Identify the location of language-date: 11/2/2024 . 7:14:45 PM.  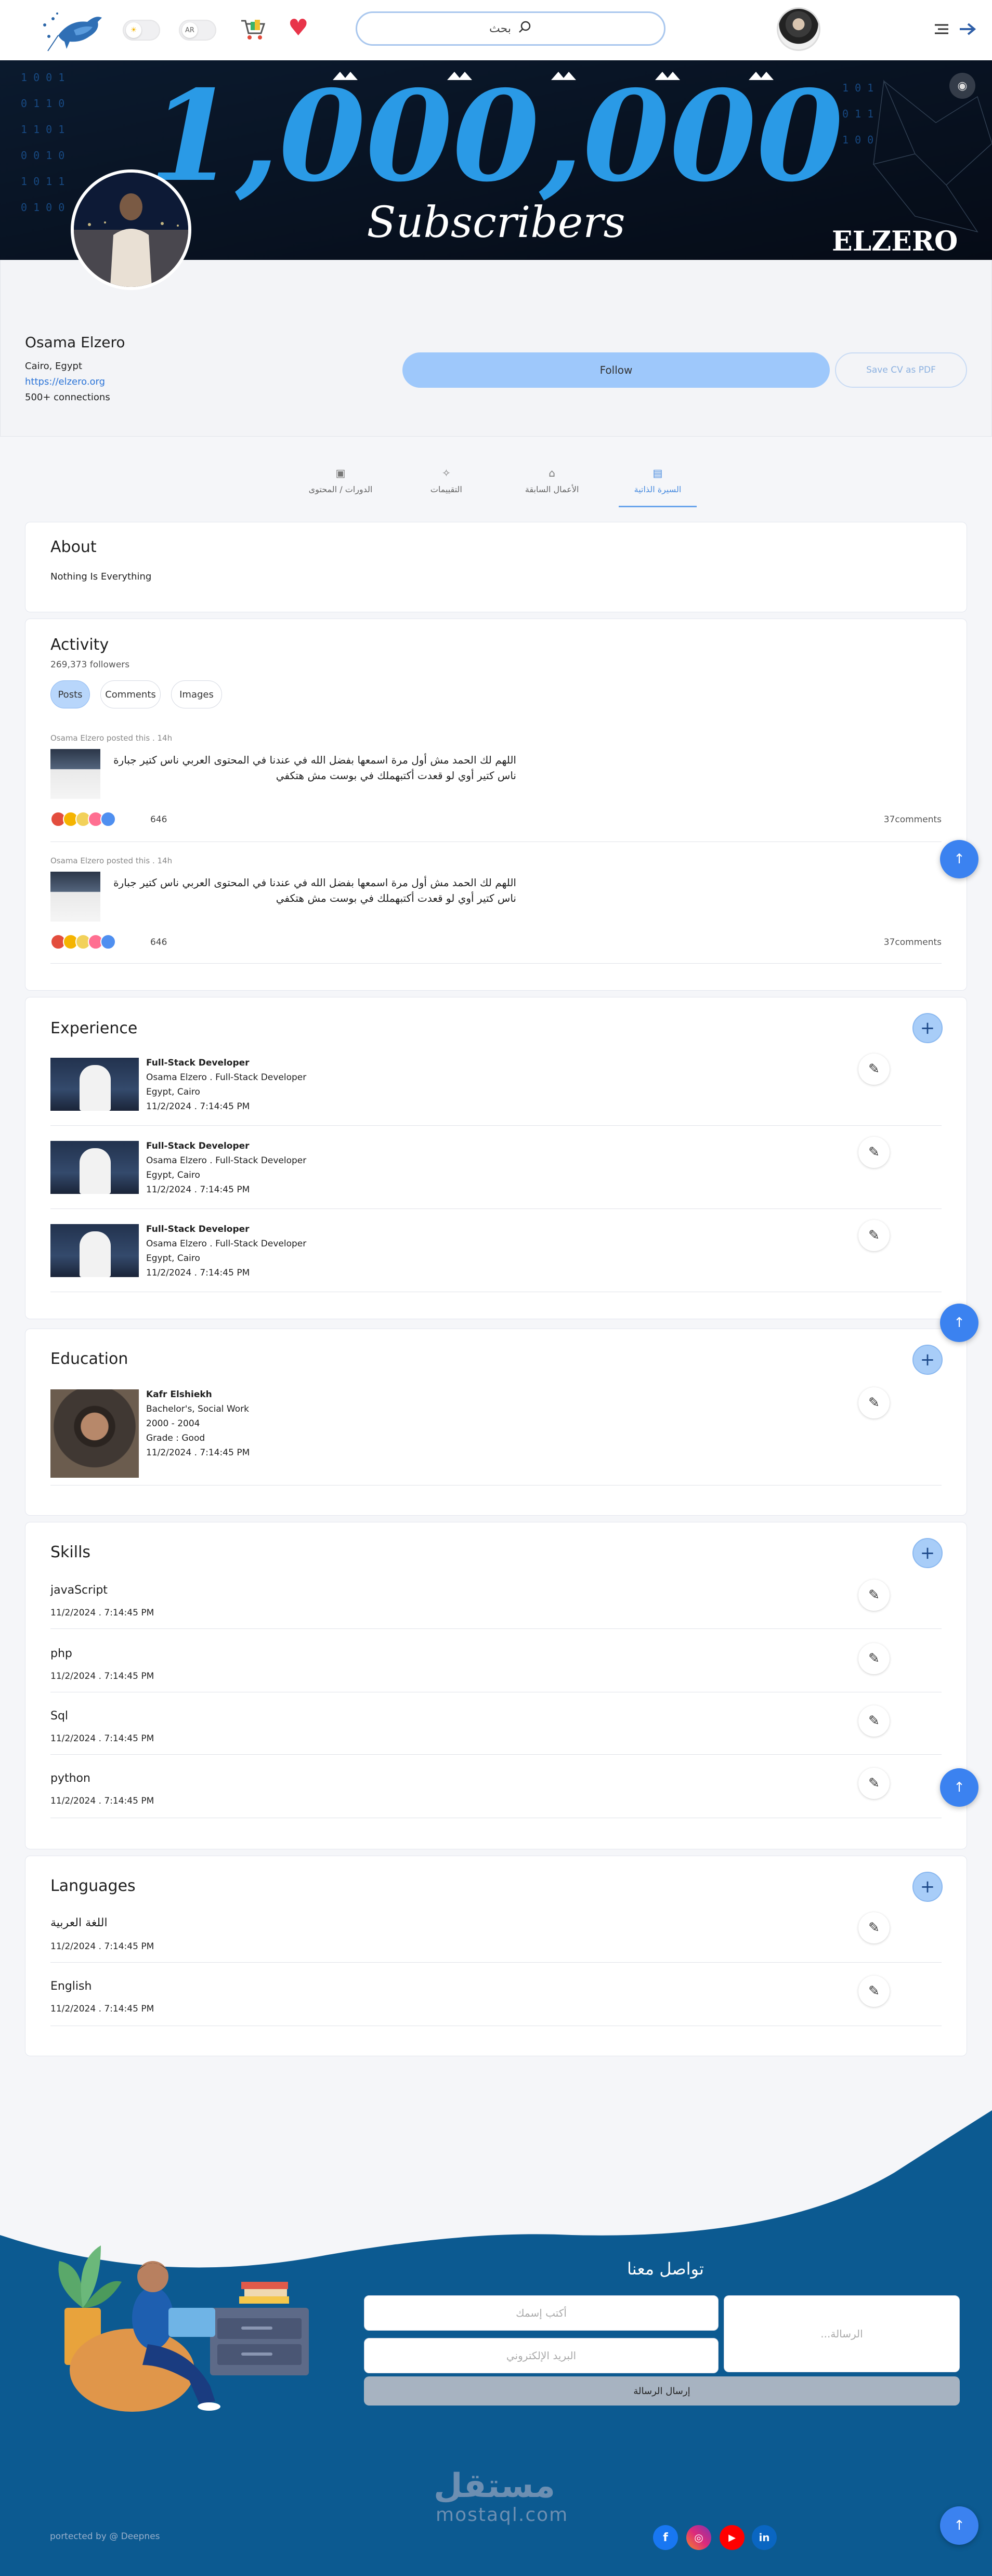
(102, 2009).